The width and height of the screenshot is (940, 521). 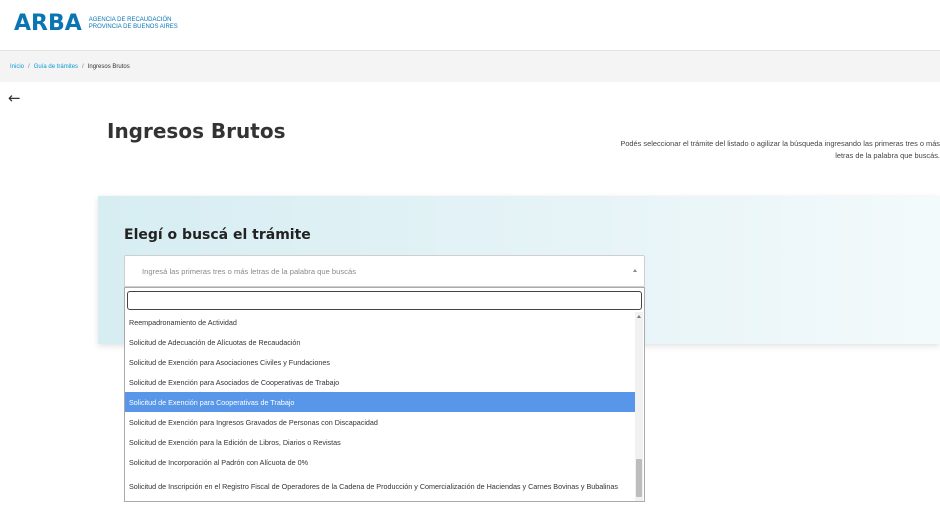 I want to click on breadcrumb-current: Ingresos Brutos, so click(x=108, y=66).